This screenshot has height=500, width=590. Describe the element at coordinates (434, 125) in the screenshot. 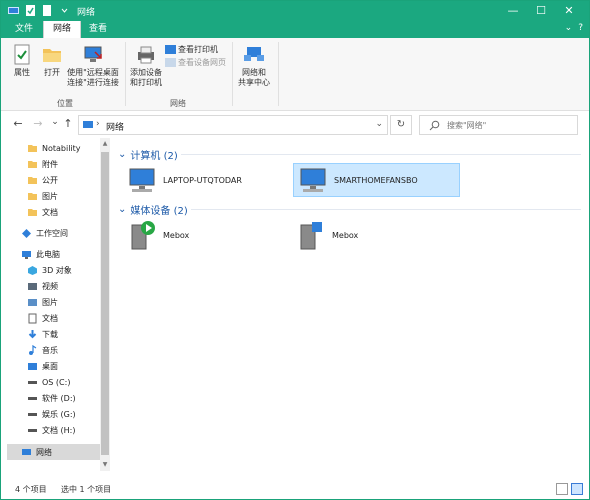

I see `search-icon` at that location.